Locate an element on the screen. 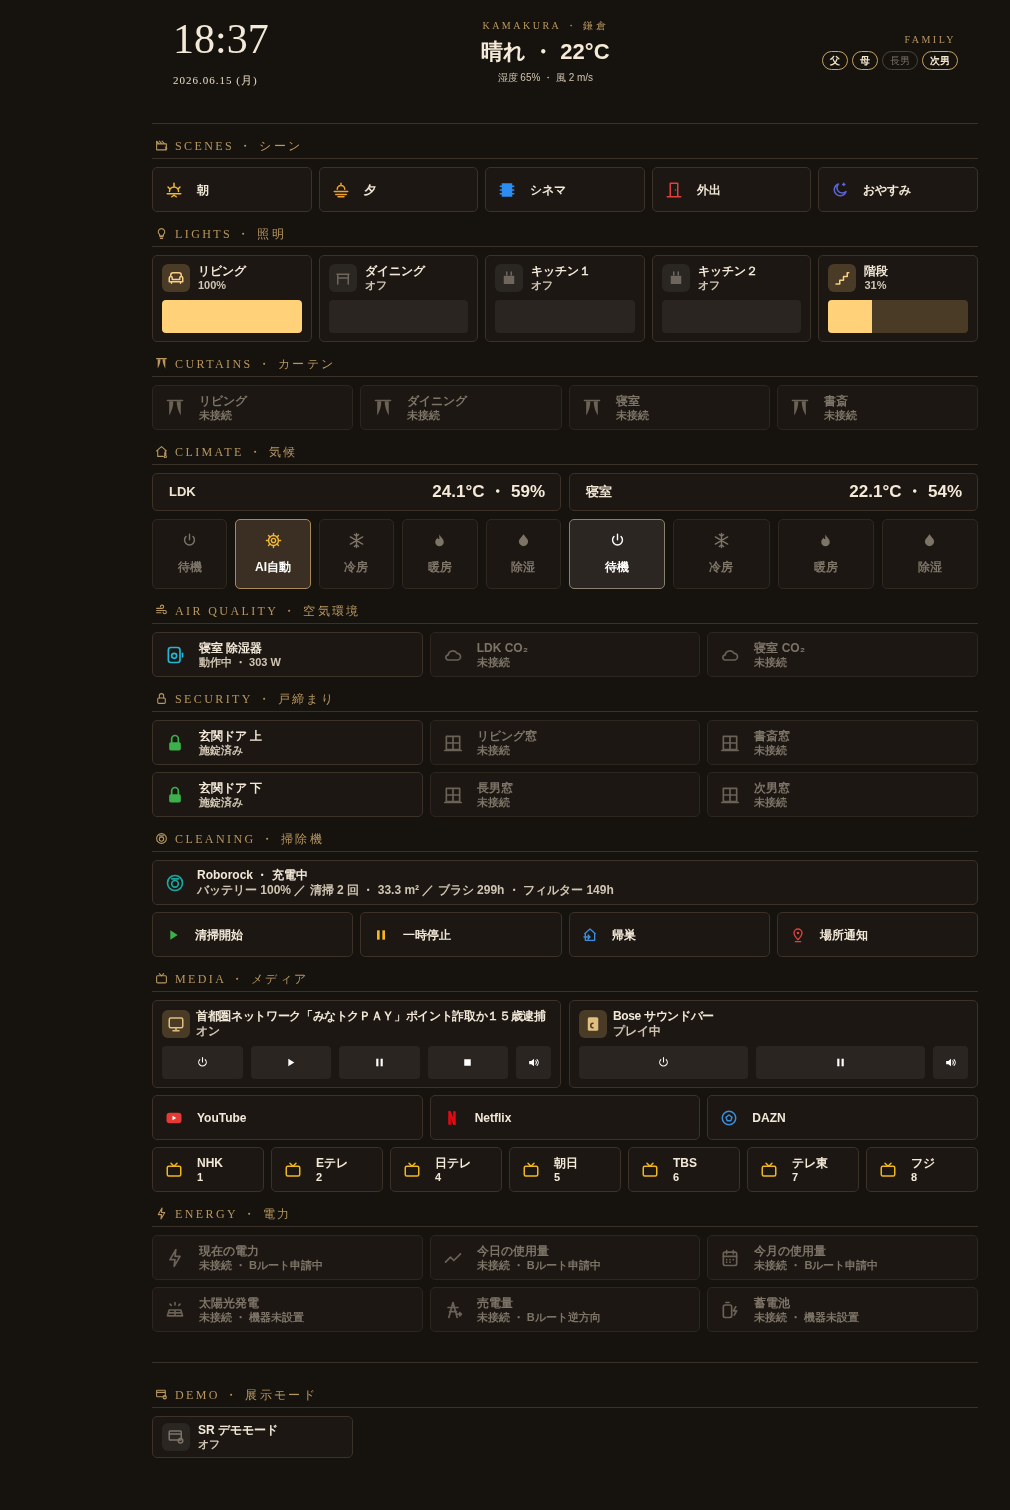 Image resolution: width=1010 pixels, height=1510 pixels. scene-button: 外出 is located at coordinates (731, 189).